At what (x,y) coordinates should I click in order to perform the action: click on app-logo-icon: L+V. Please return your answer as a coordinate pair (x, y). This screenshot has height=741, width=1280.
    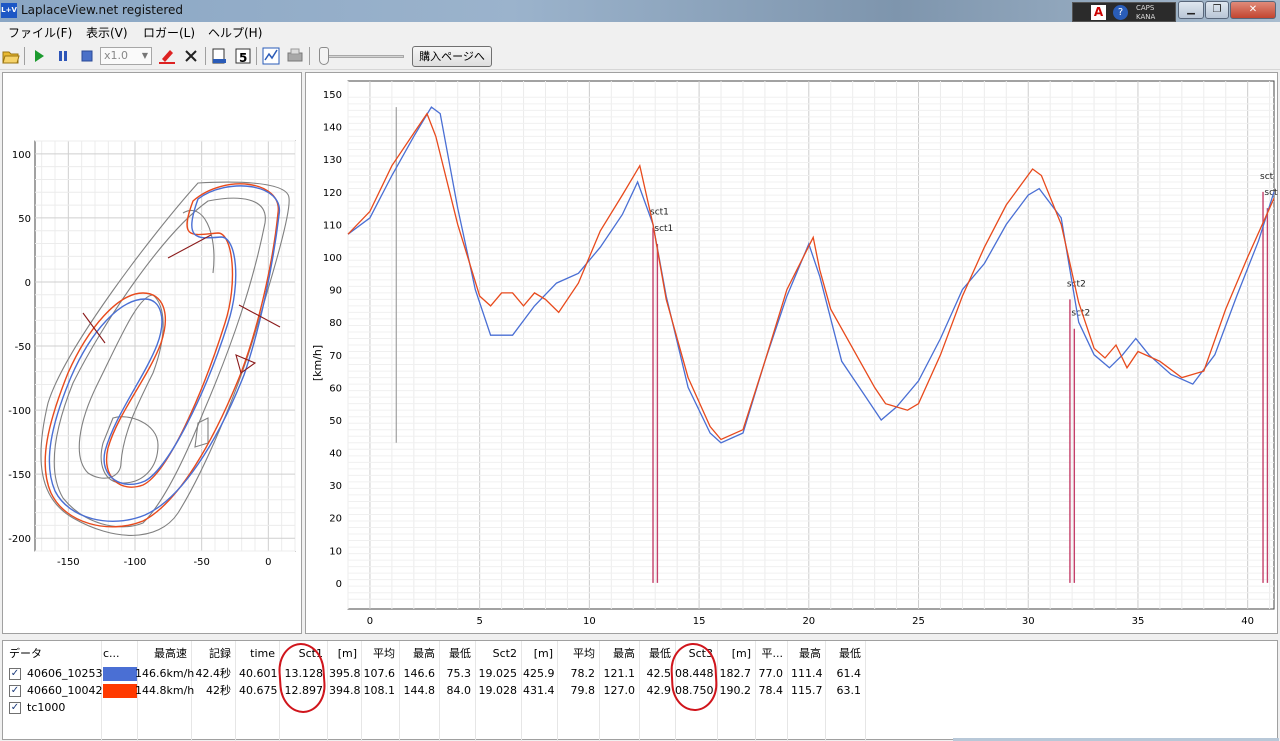
    Looking at the image, I should click on (9, 10).